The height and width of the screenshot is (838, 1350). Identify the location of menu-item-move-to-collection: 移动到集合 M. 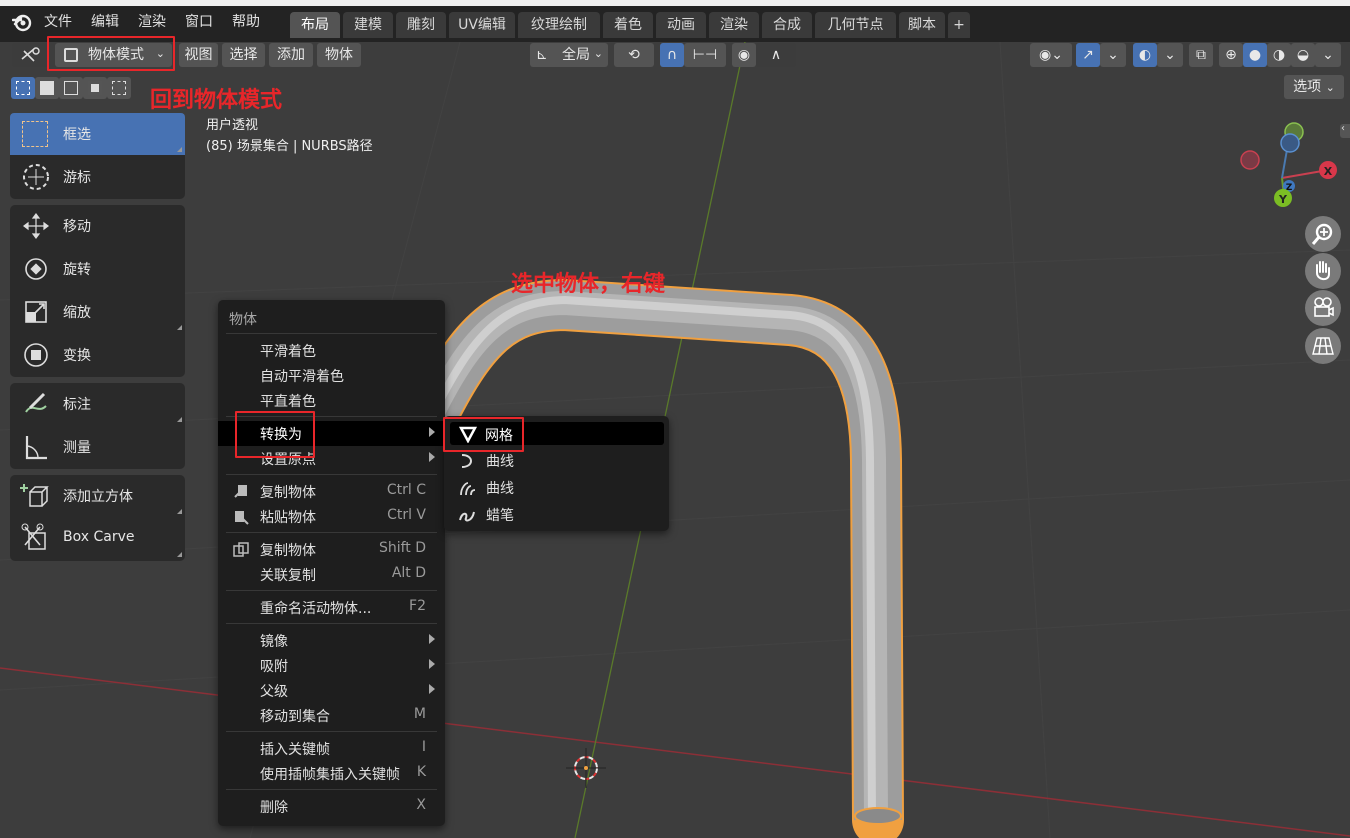
(331, 715).